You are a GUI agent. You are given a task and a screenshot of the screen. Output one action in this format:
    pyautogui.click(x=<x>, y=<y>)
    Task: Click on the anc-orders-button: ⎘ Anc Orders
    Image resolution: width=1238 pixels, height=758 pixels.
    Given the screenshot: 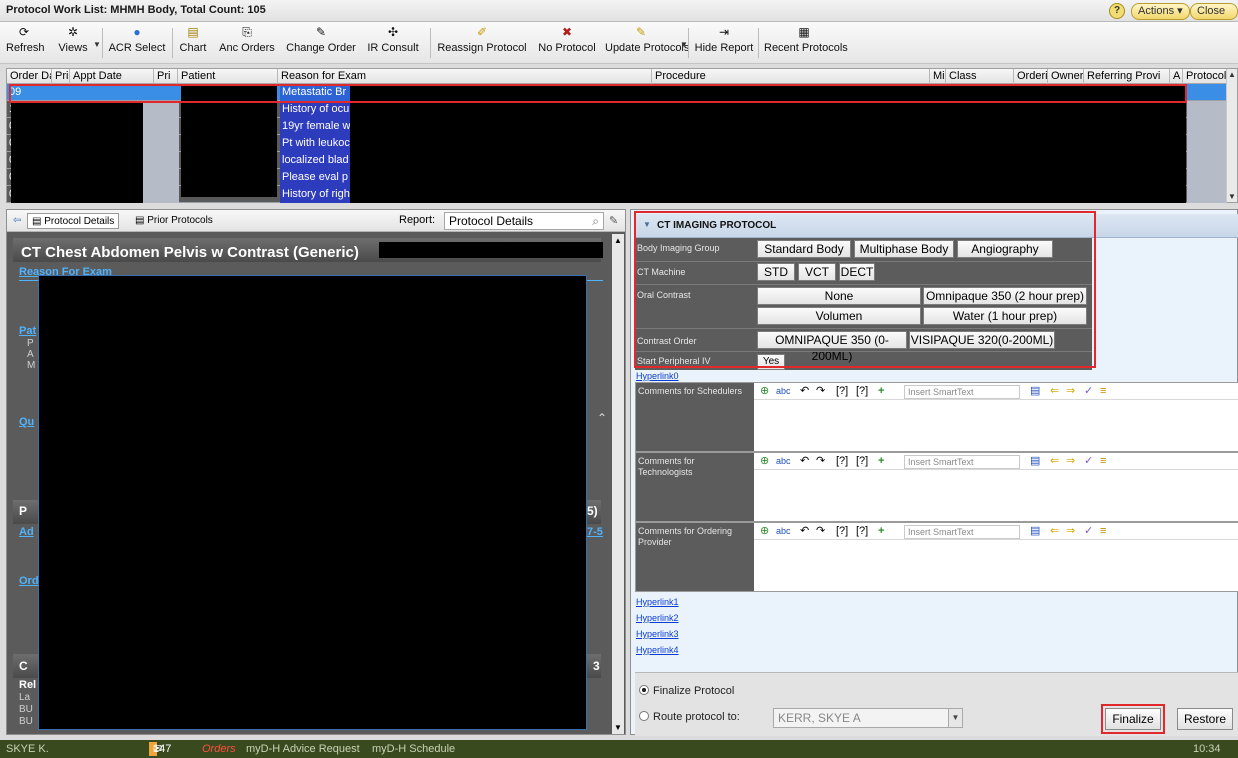 What is the action you would take?
    pyautogui.click(x=247, y=43)
    